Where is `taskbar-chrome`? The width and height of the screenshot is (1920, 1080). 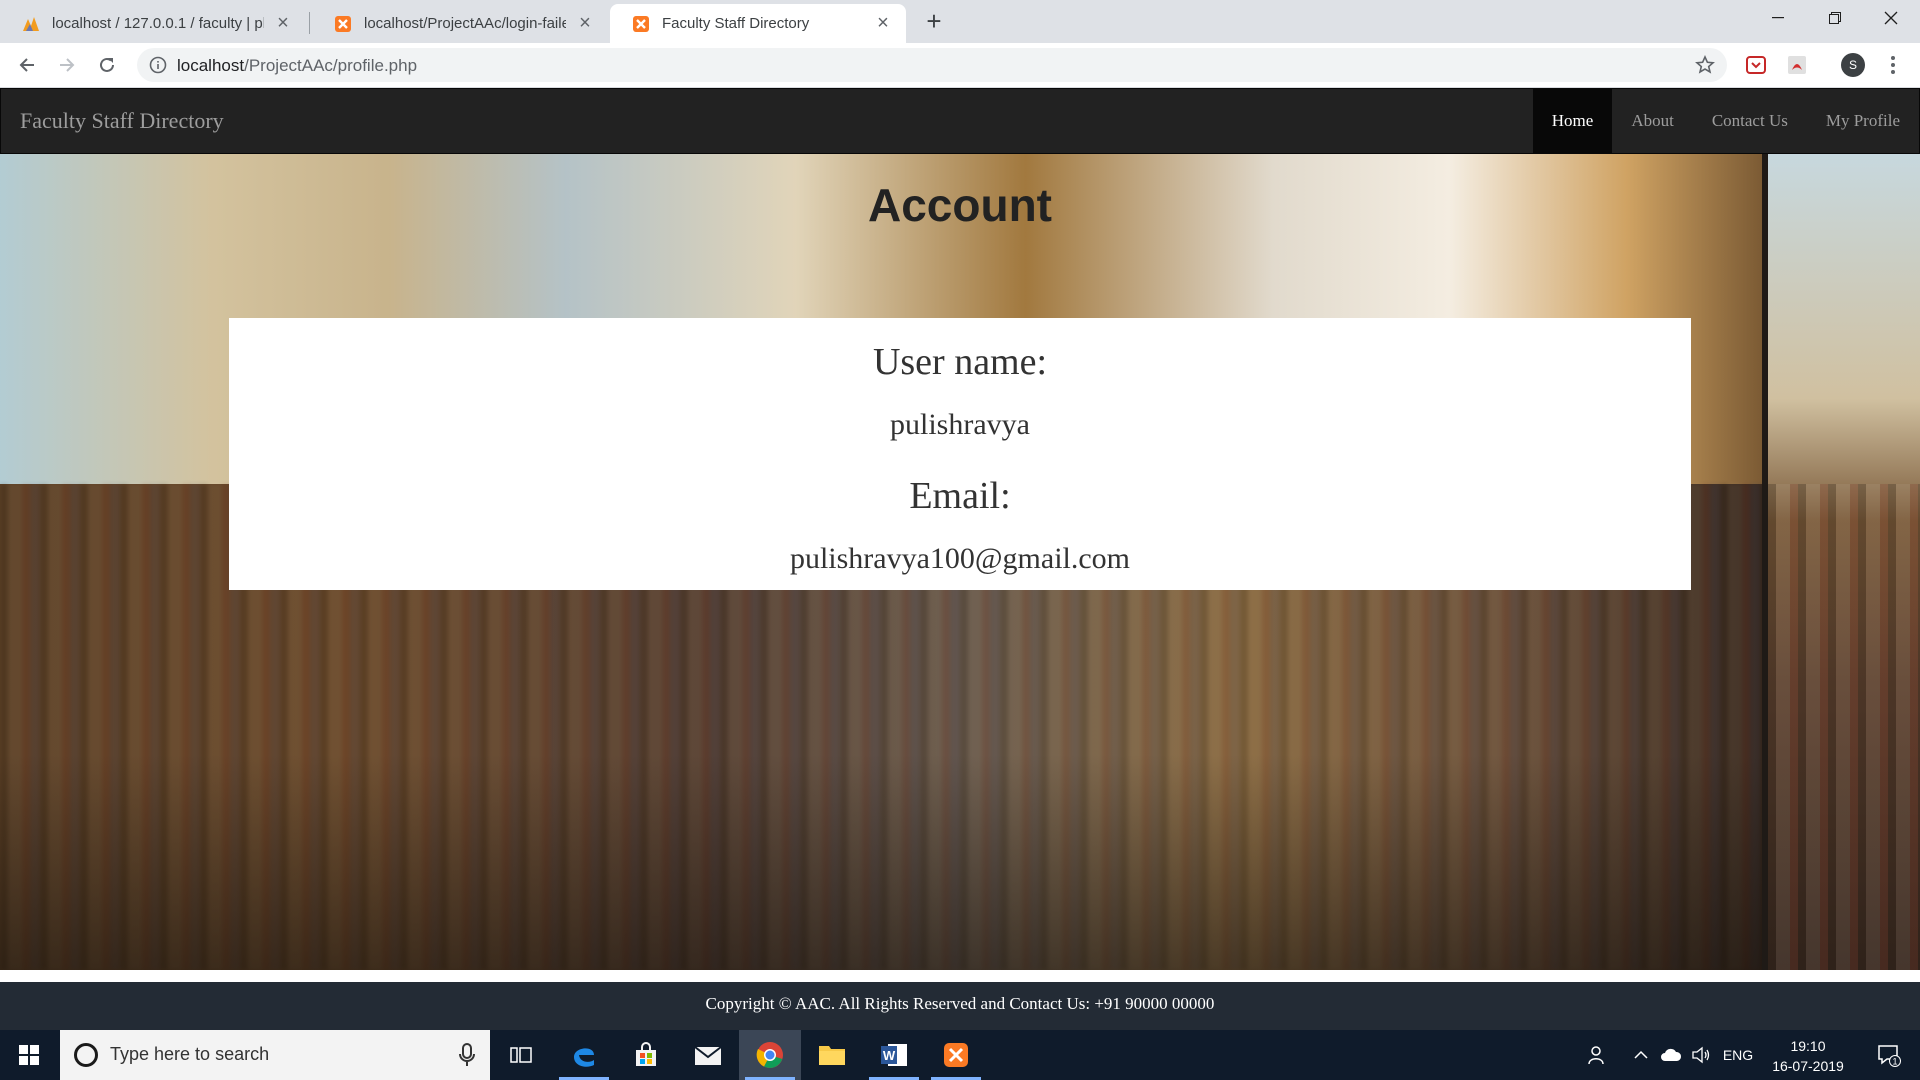 taskbar-chrome is located at coordinates (770, 1055).